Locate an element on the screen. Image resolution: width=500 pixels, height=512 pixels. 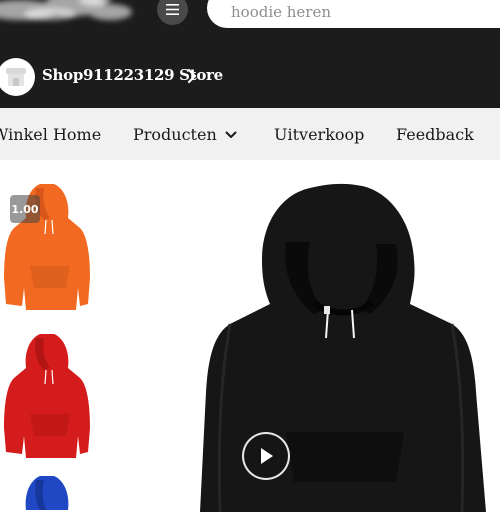
nav-item-products-label: Producten is located at coordinates (175, 134).